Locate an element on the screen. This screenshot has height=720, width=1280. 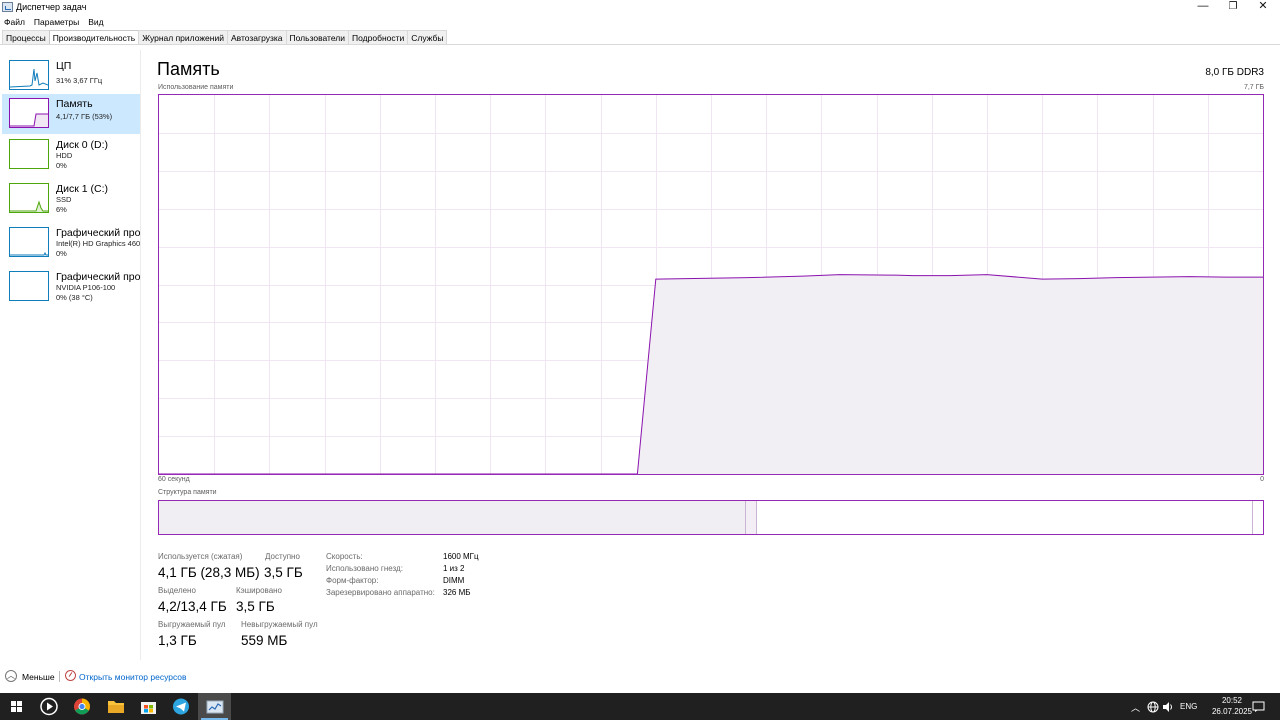
memory-structure-label: Структура памяти is located at coordinates (187, 492).